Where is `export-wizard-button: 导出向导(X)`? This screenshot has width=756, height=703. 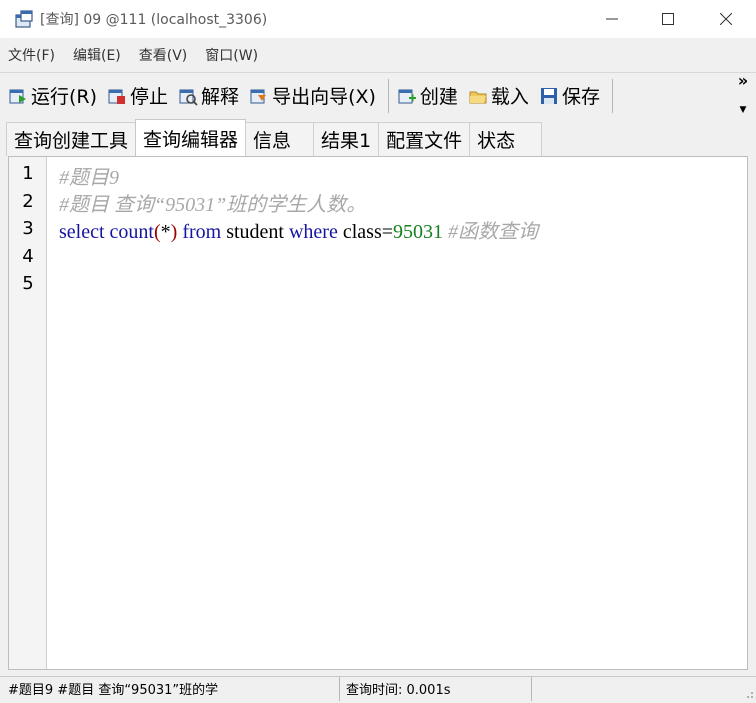 export-wizard-button: 导出向导(X) is located at coordinates (312, 95).